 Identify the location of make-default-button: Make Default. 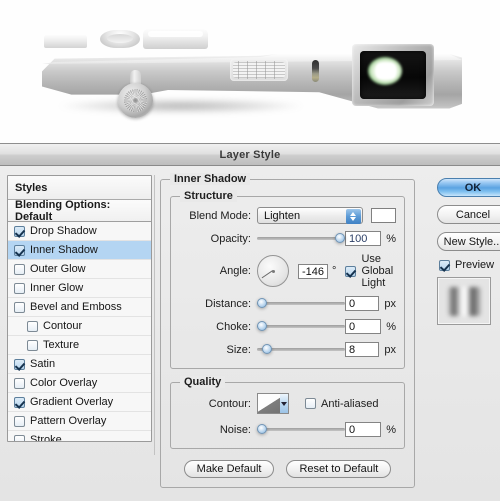
(229, 469).